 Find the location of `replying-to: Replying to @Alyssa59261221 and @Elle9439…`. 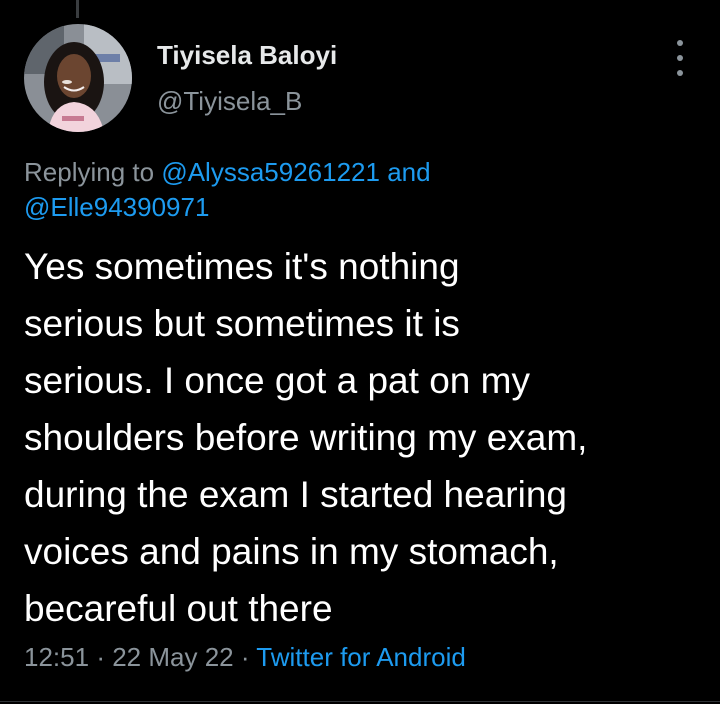

replying-to: Replying to @Alyssa59261221 and @Elle9439… is located at coordinates (354, 190).